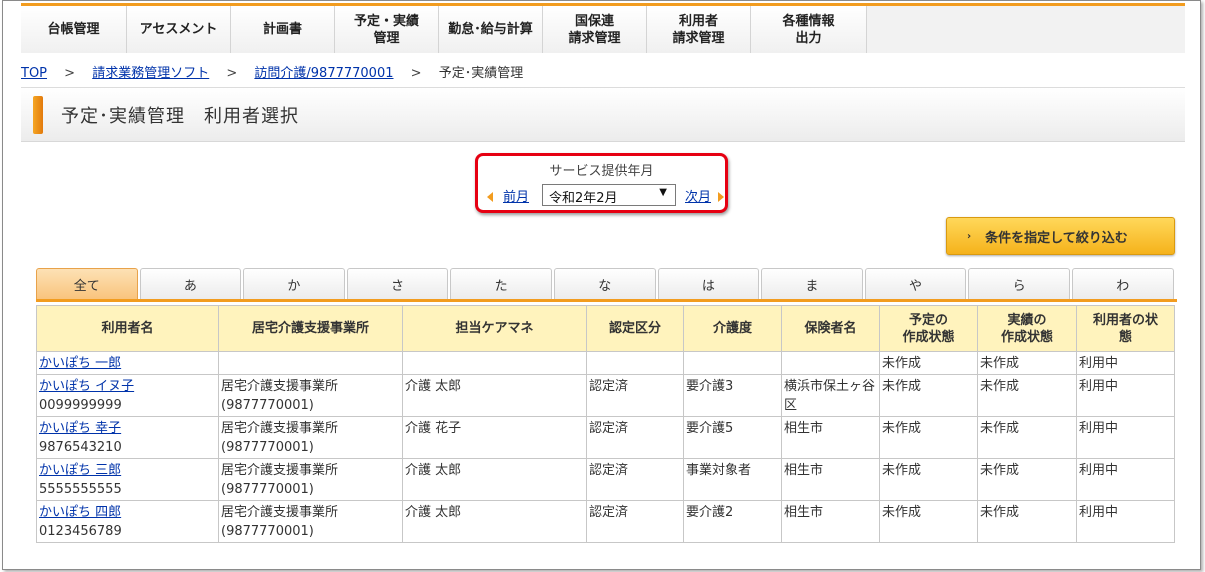  I want to click on certification-cell, so click(635, 363).